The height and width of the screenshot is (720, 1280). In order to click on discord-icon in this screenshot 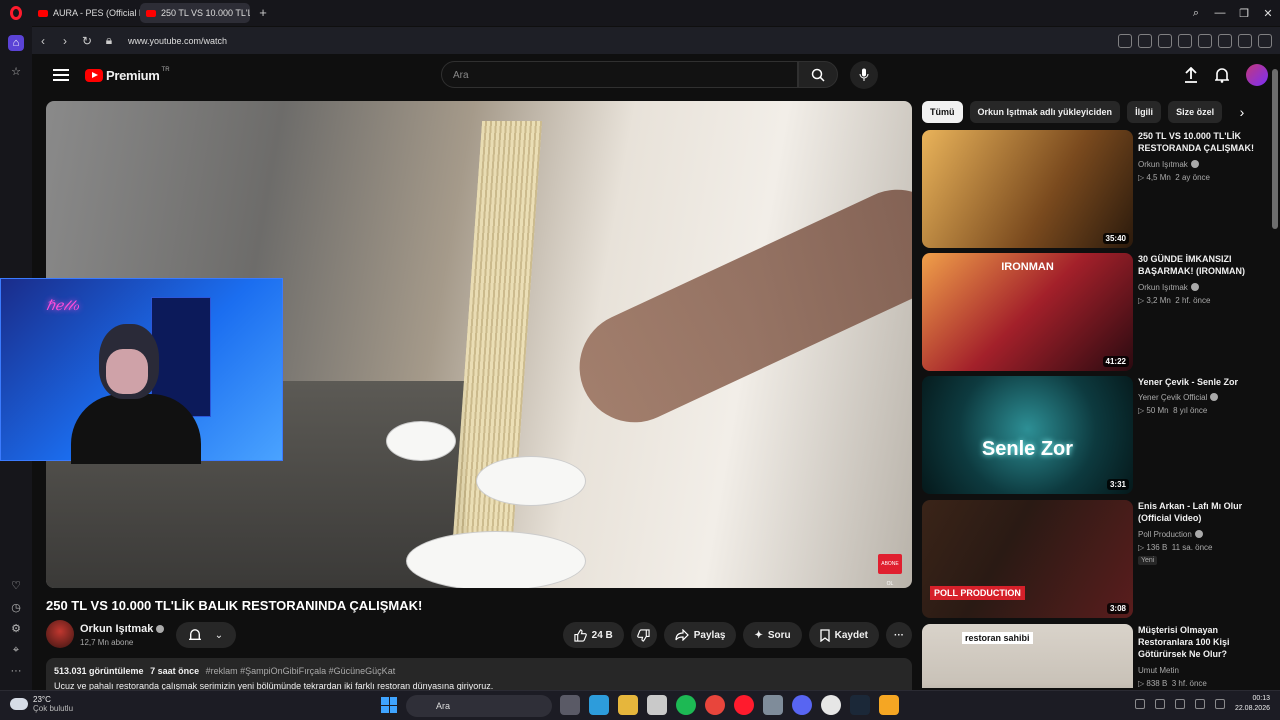, I will do `click(802, 705)`.